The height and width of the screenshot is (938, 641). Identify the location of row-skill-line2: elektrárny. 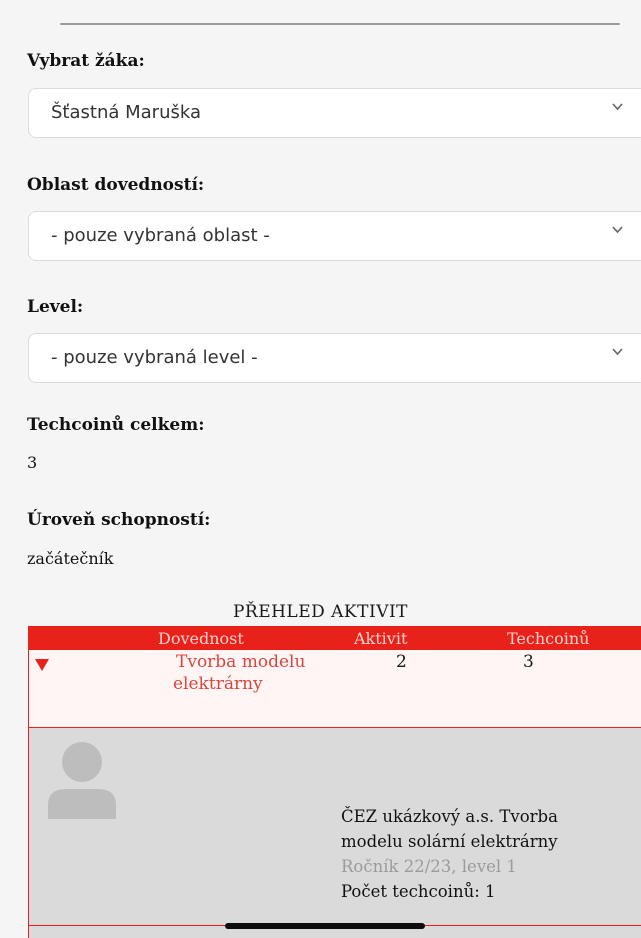
(218, 684).